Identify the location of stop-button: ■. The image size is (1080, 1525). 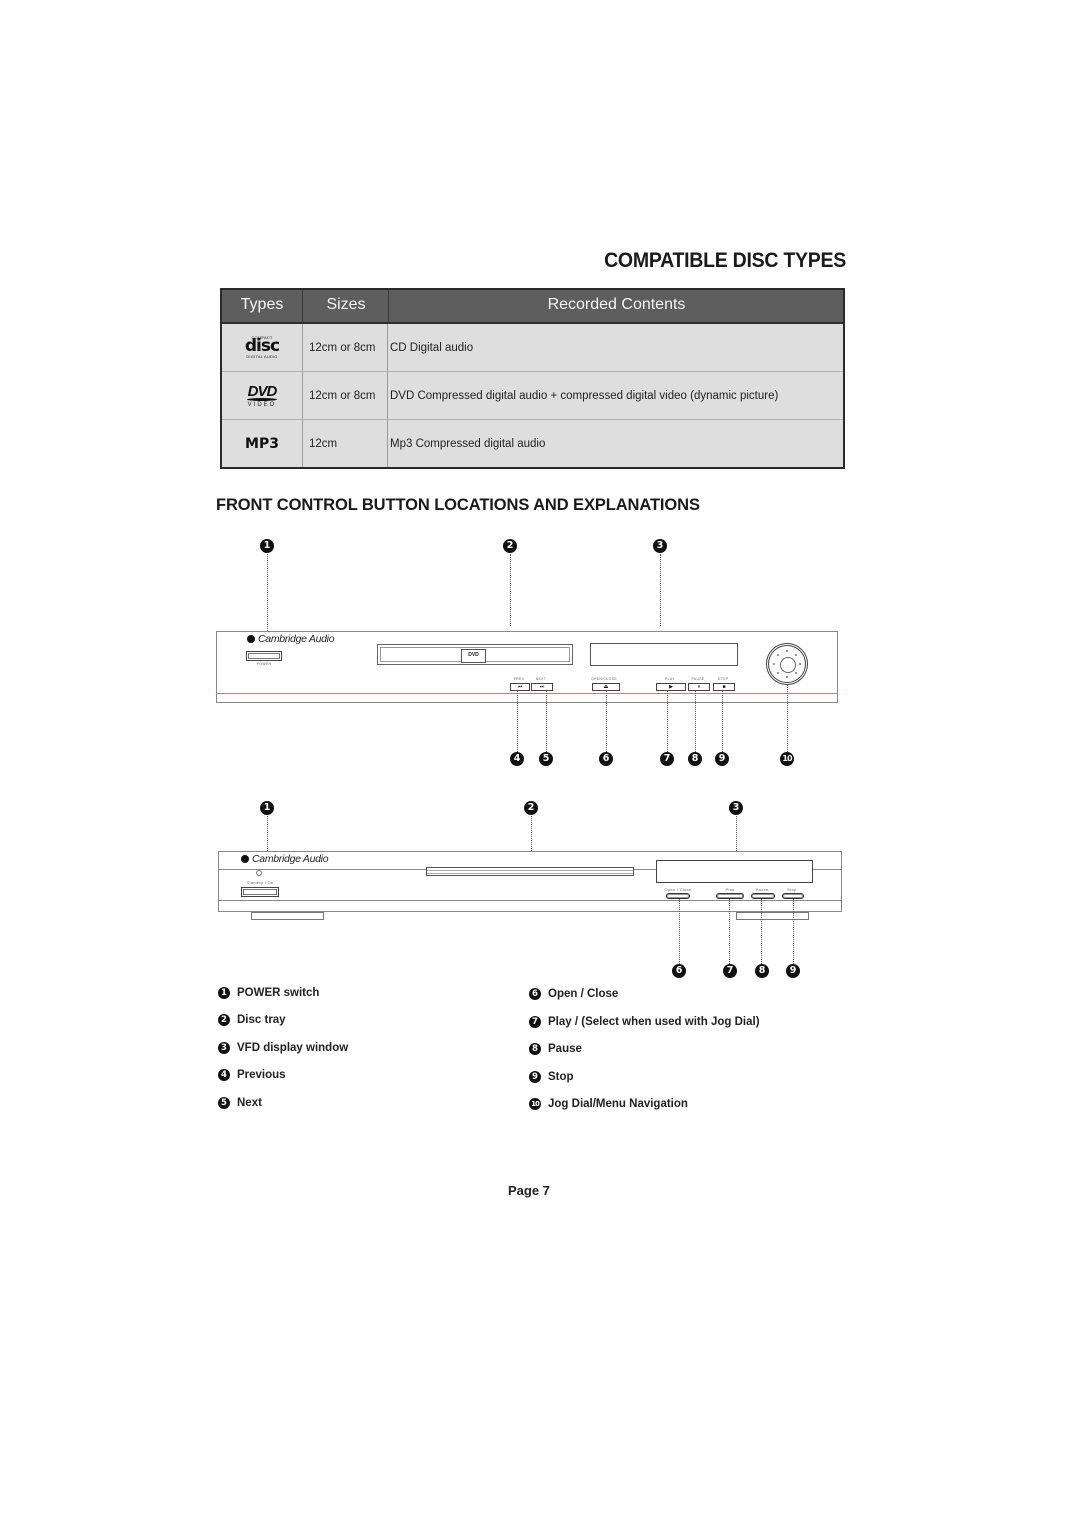
(724, 687).